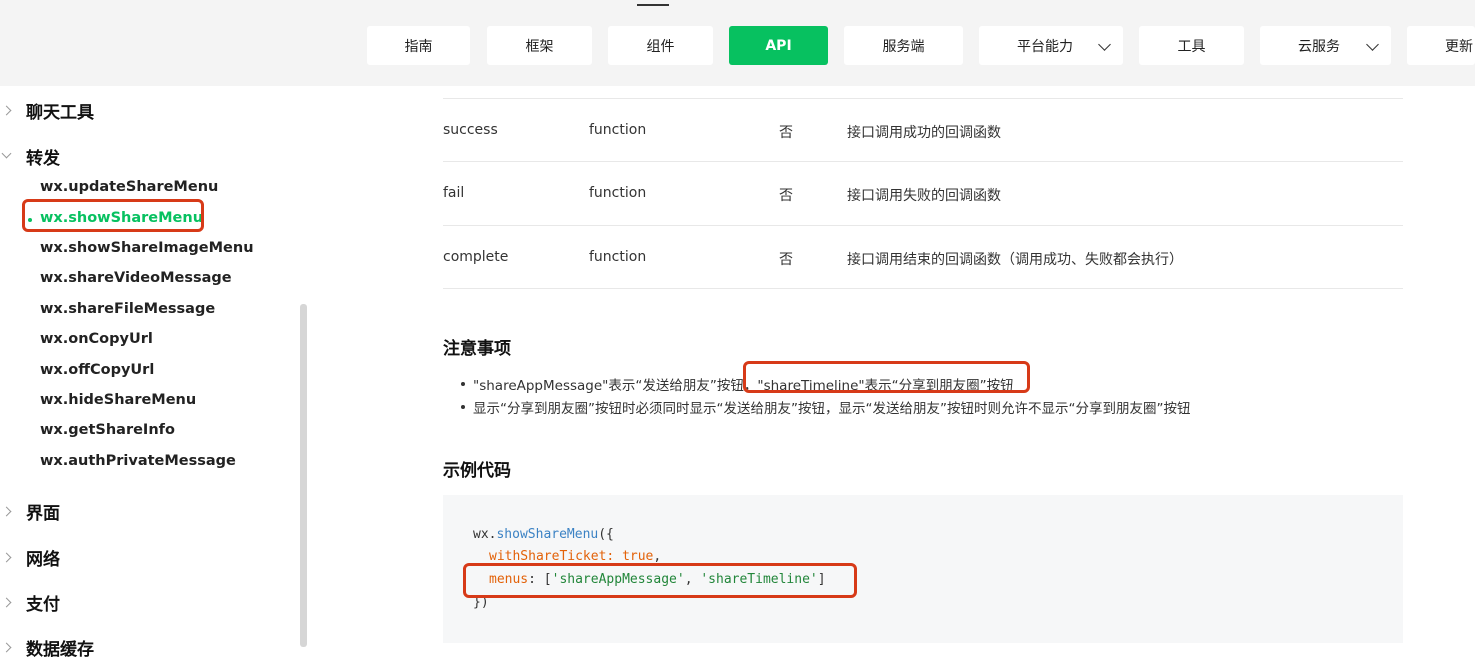  I want to click on code-token: withShareTicket, so click(548, 556).